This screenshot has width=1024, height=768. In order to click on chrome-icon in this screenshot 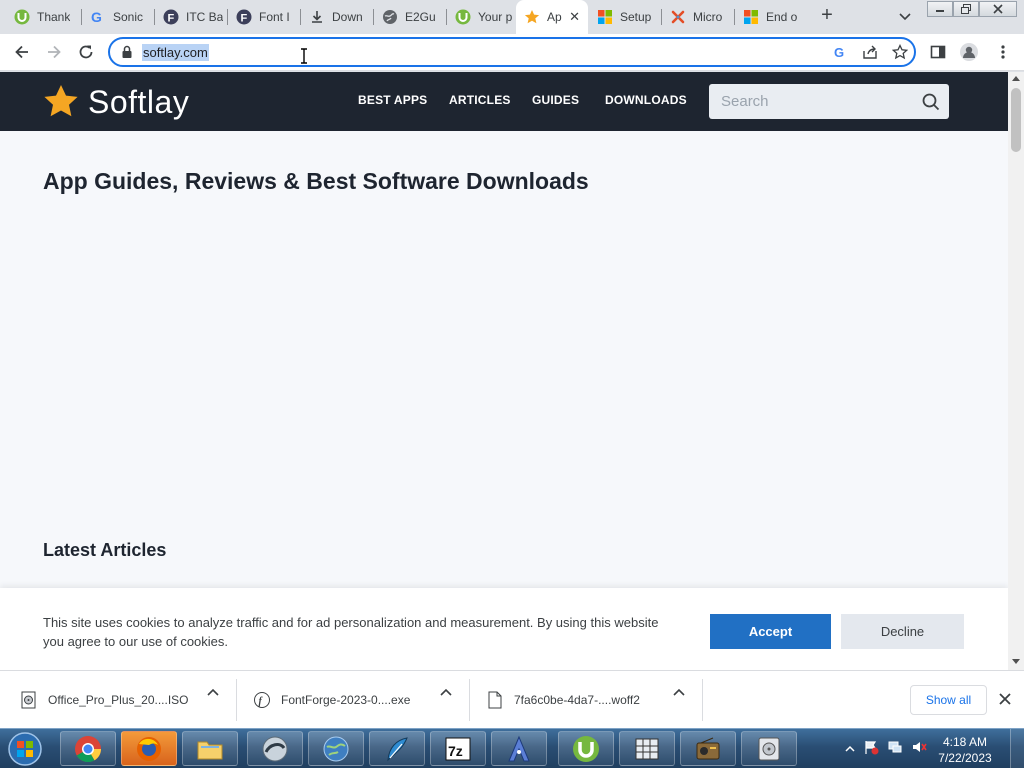, I will do `click(88, 748)`.